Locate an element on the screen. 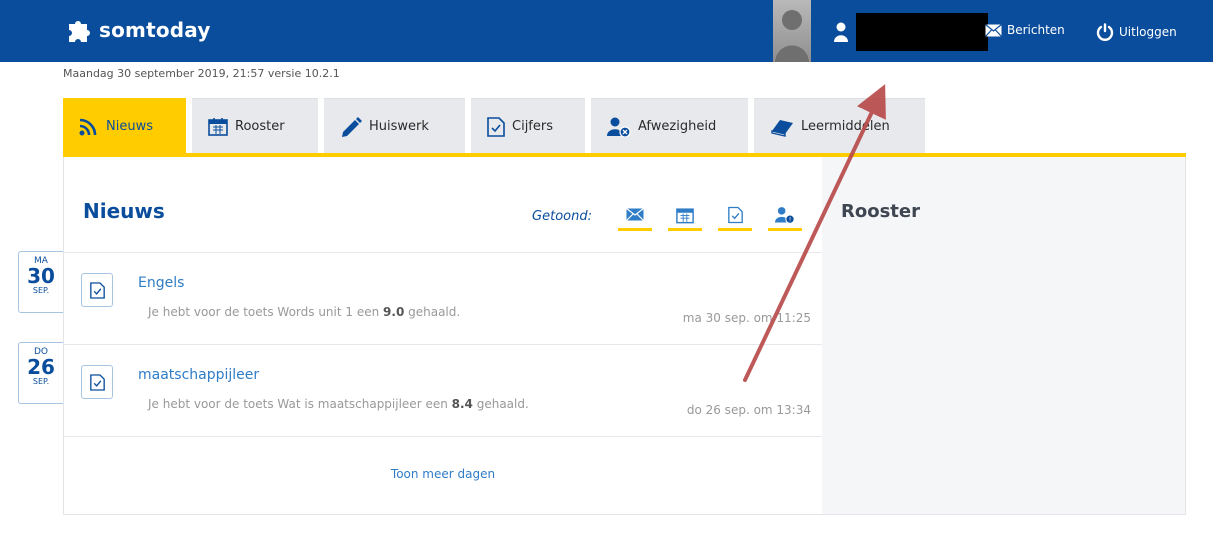 Image resolution: width=1213 pixels, height=540 pixels. uitloggen-label: Uitloggen is located at coordinates (1148, 32).